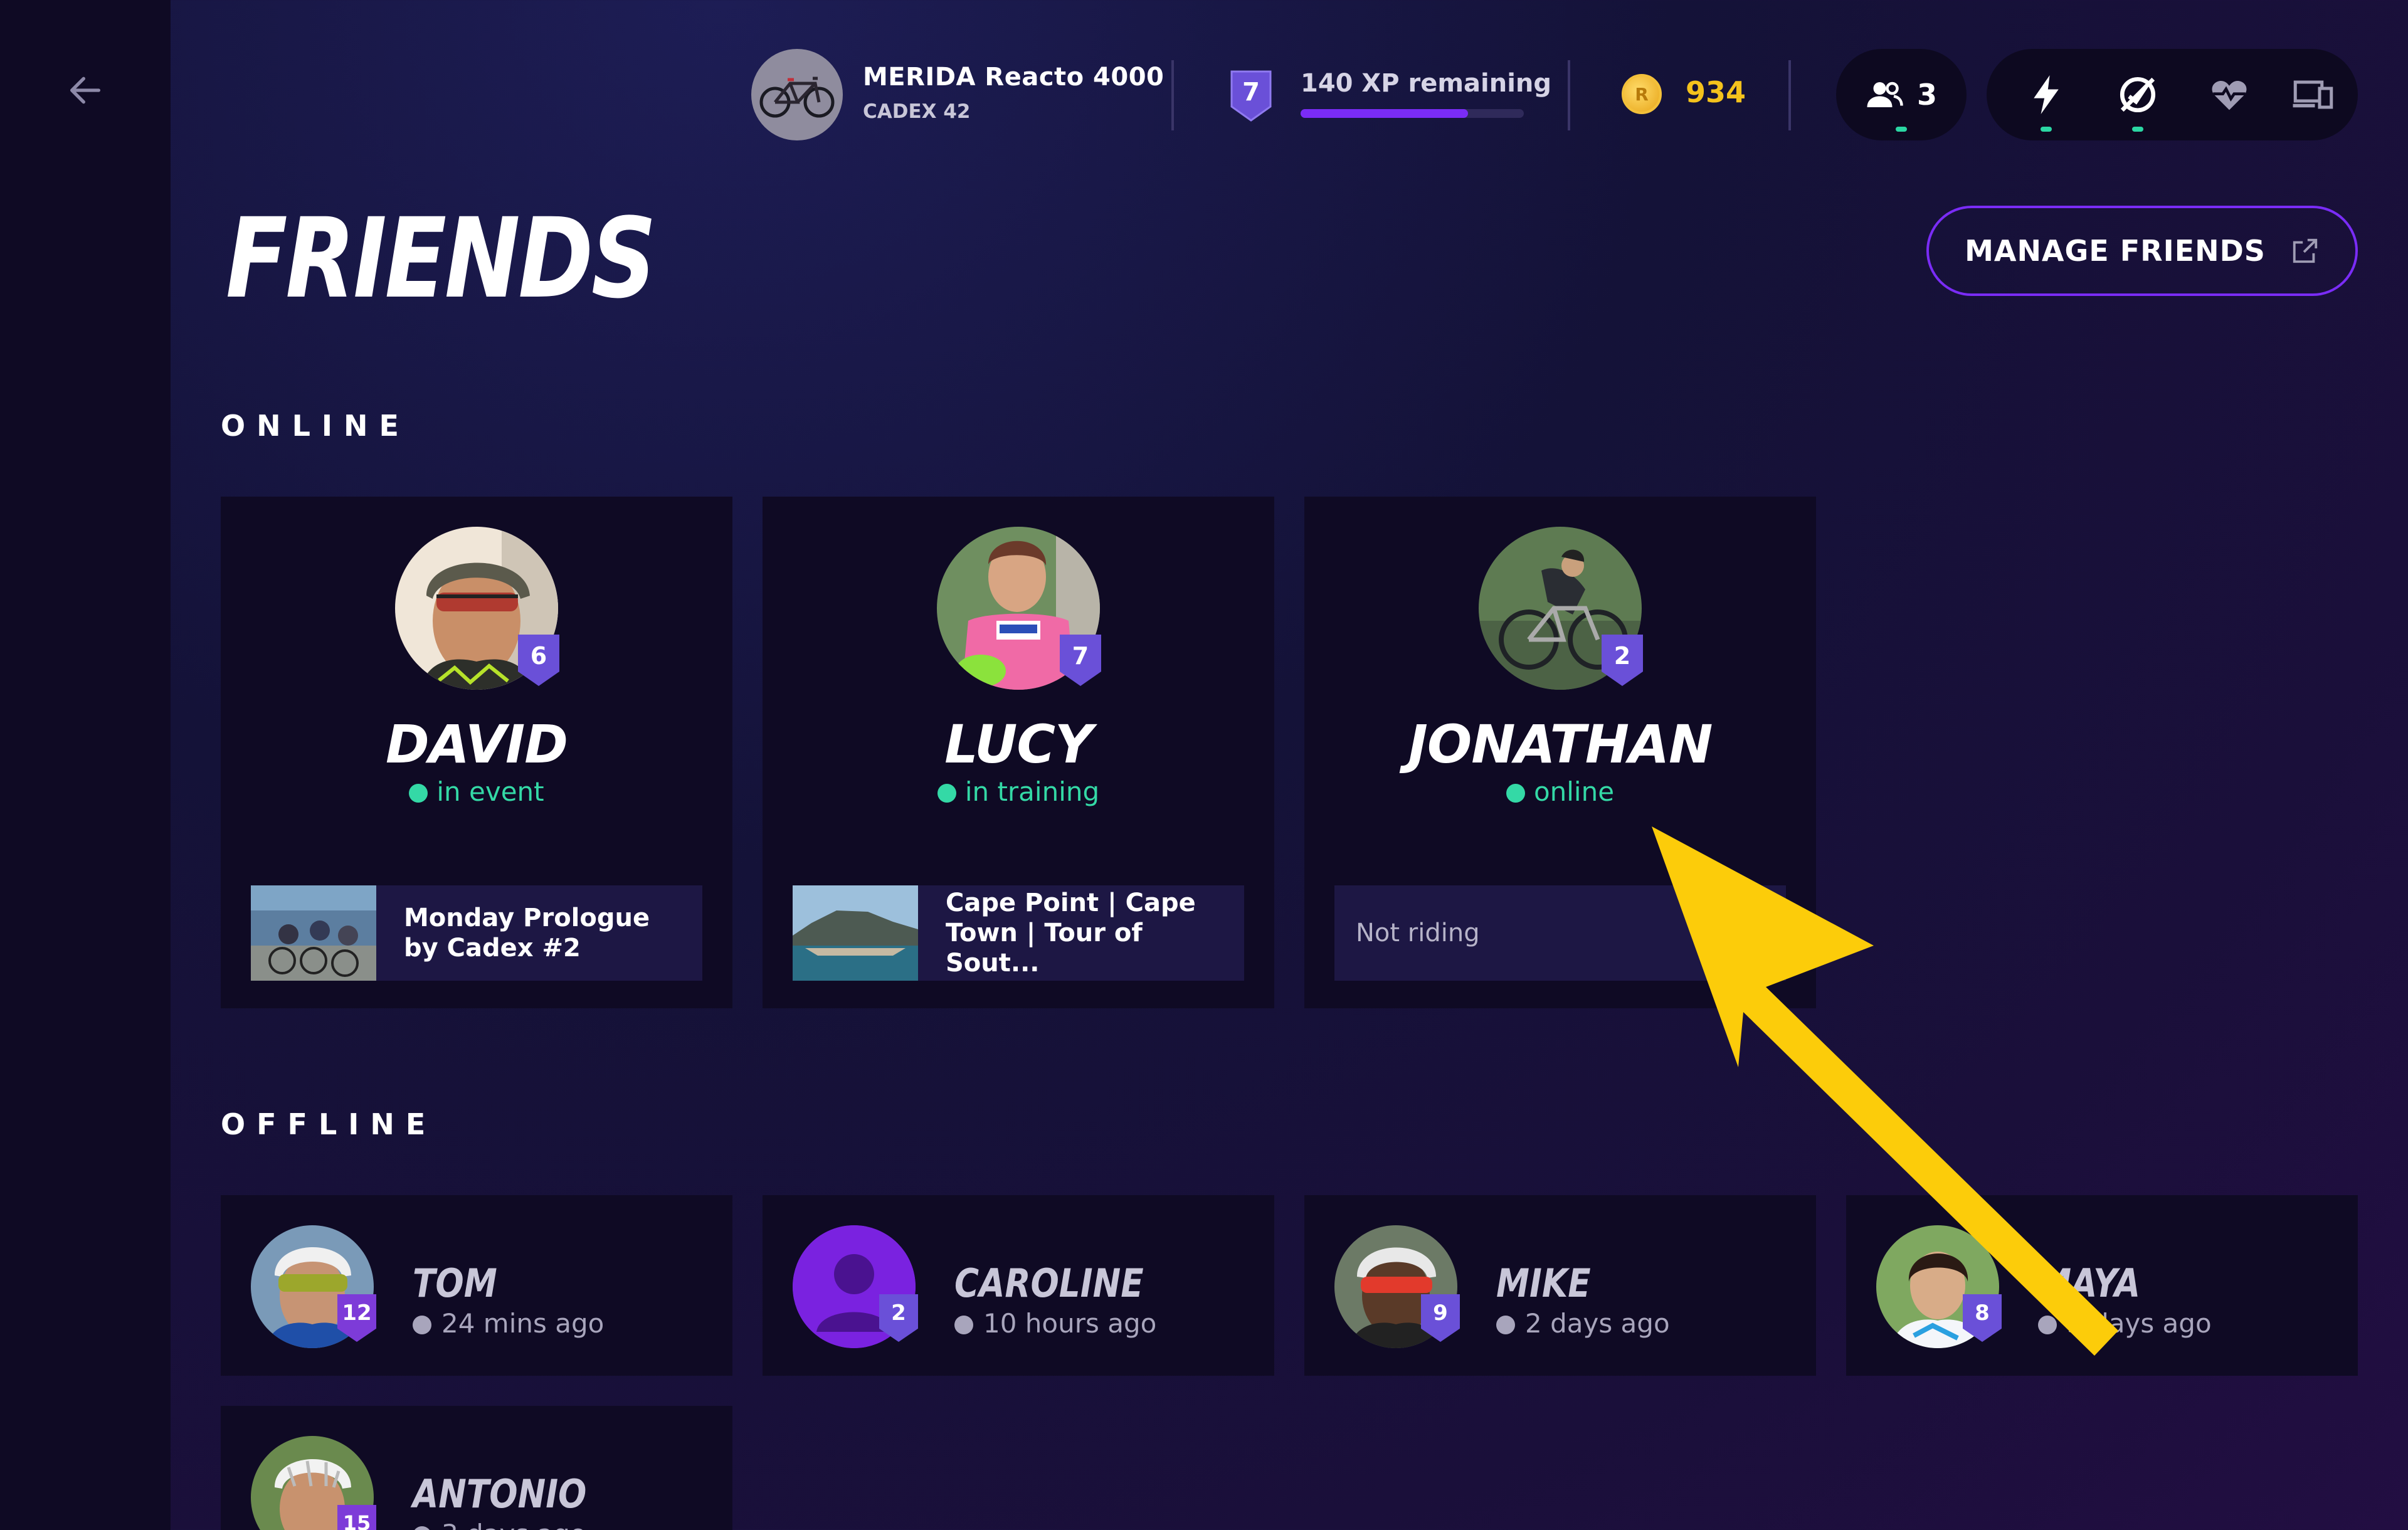 The width and height of the screenshot is (2408, 1530). I want to click on back-button, so click(85, 90).